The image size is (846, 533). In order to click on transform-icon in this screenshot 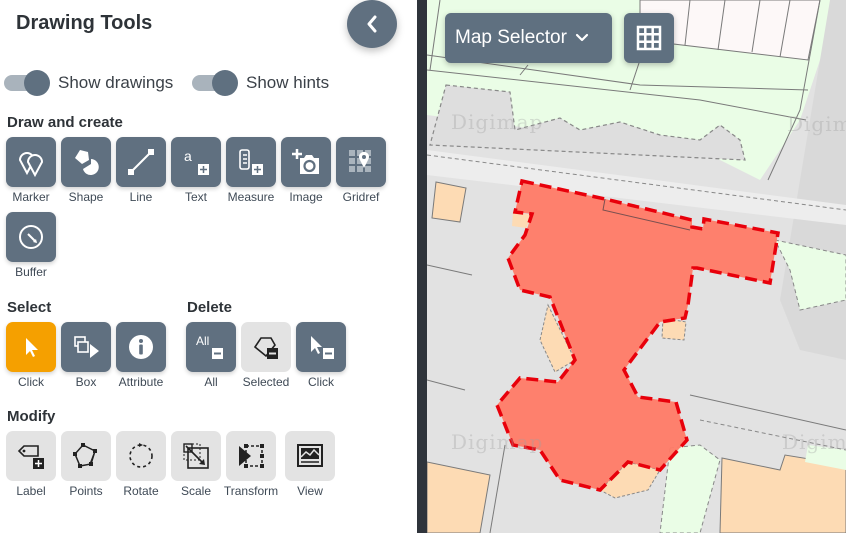, I will do `click(251, 456)`.